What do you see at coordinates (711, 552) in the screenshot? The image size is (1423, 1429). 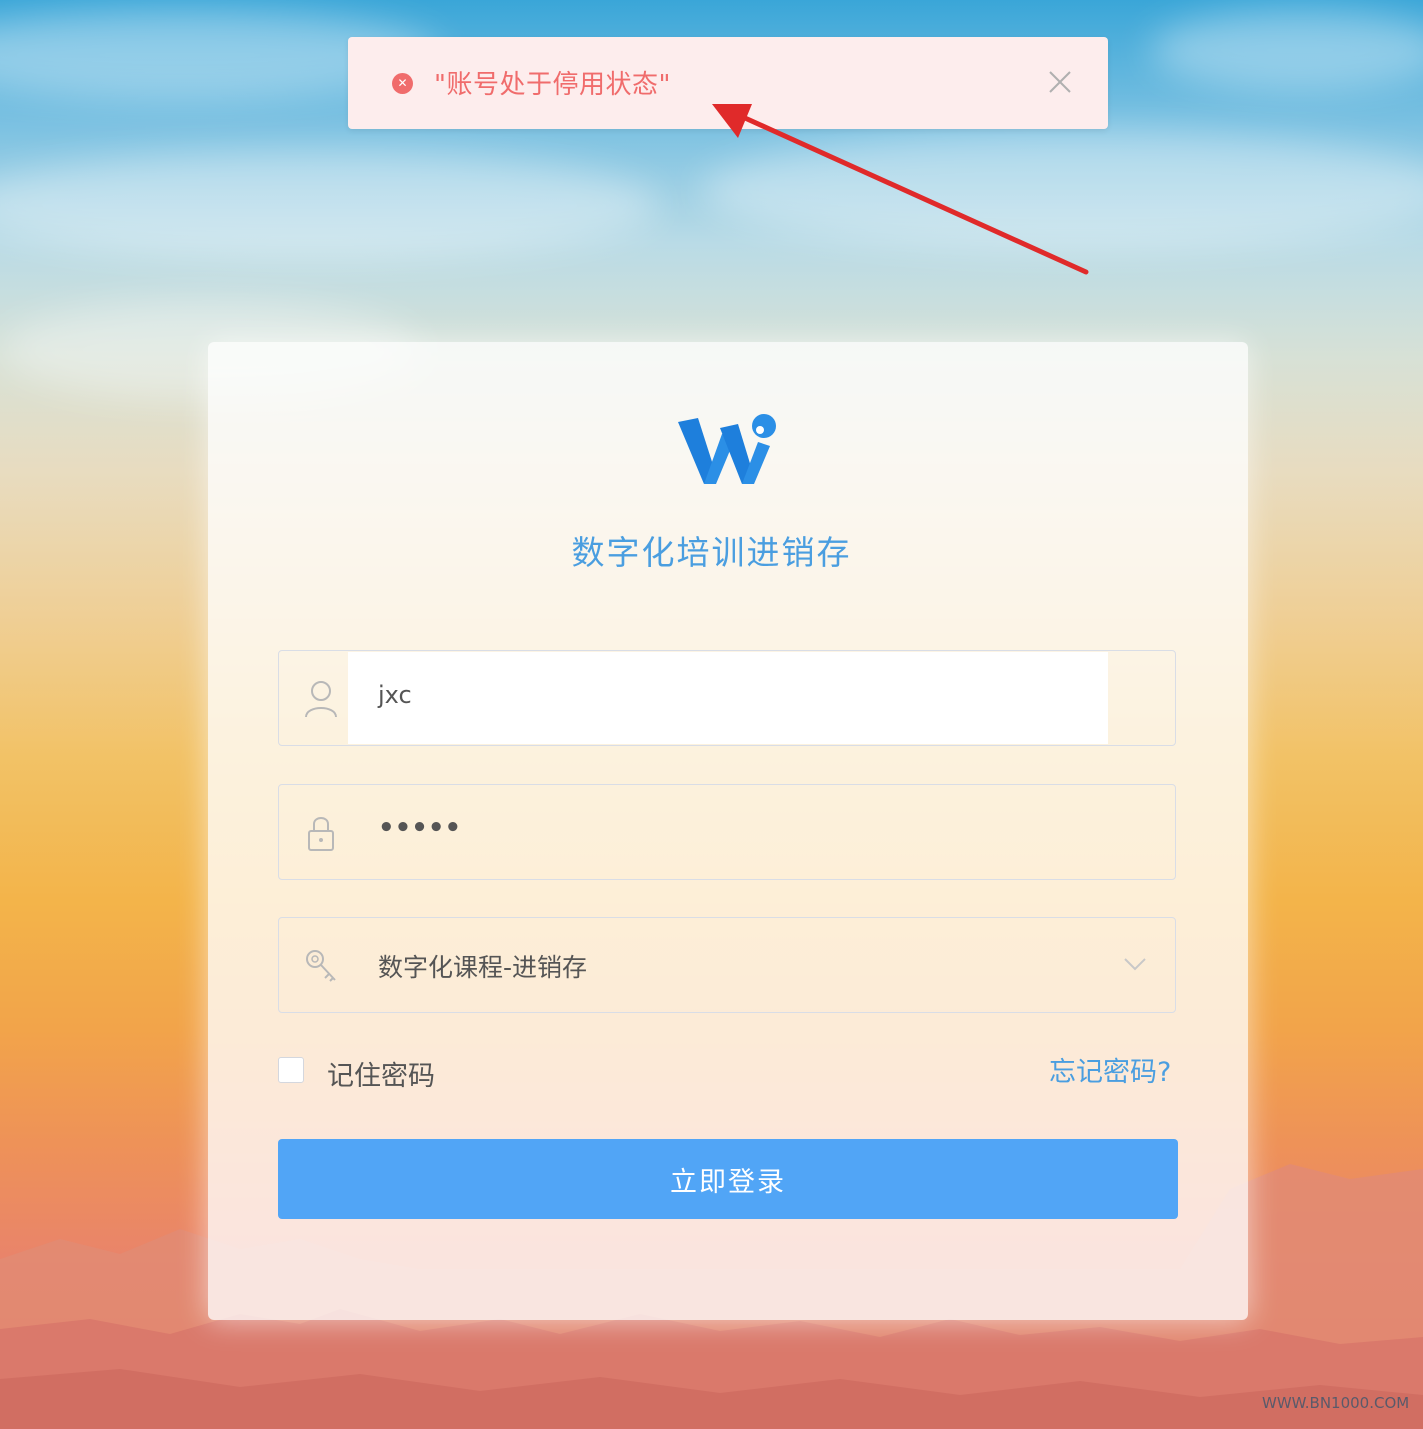 I see `app-title: 数字化培训进销存` at bounding box center [711, 552].